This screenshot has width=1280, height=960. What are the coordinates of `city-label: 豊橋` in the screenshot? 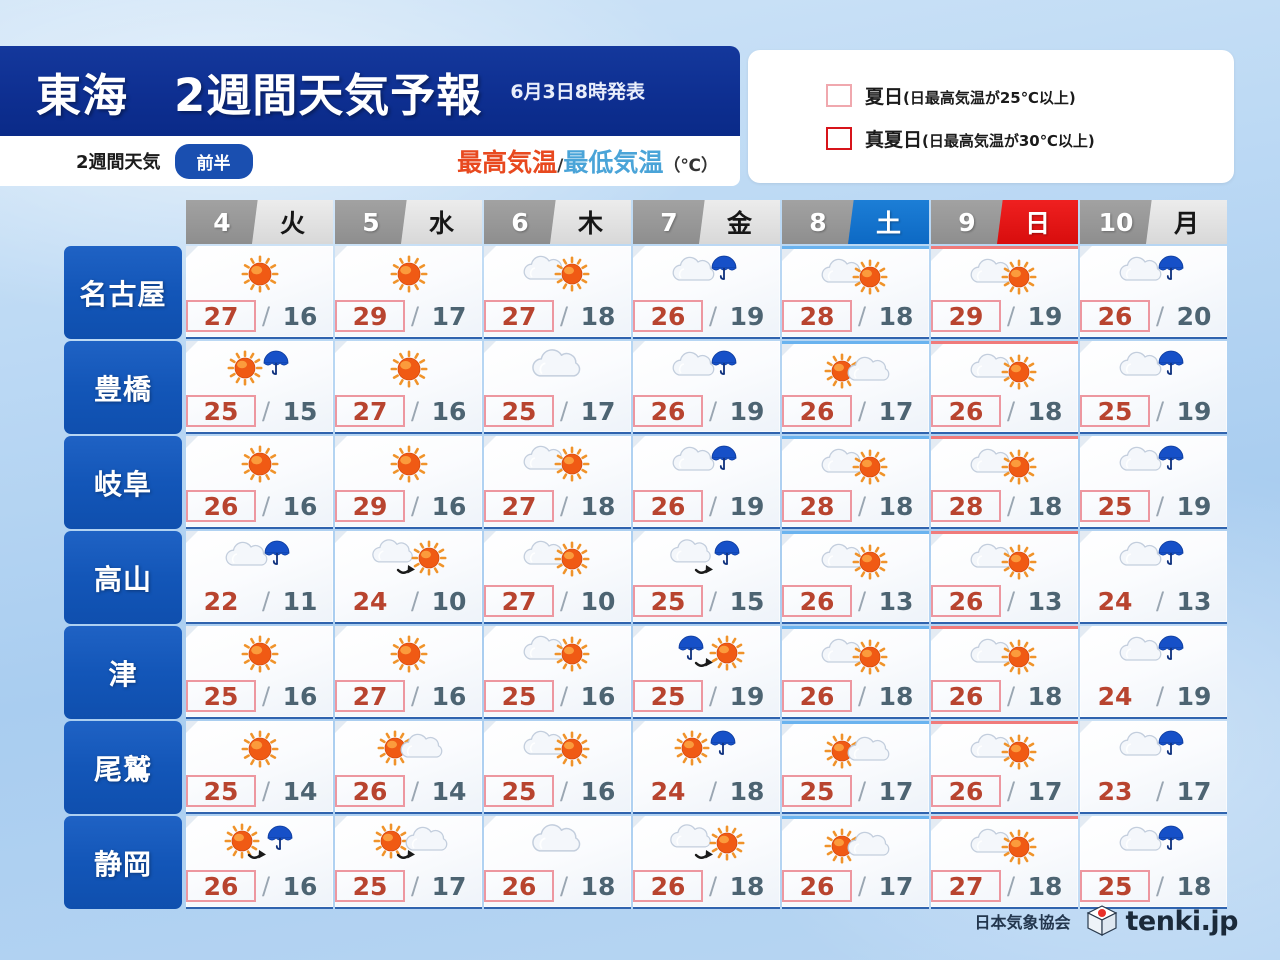 It's located at (123, 387).